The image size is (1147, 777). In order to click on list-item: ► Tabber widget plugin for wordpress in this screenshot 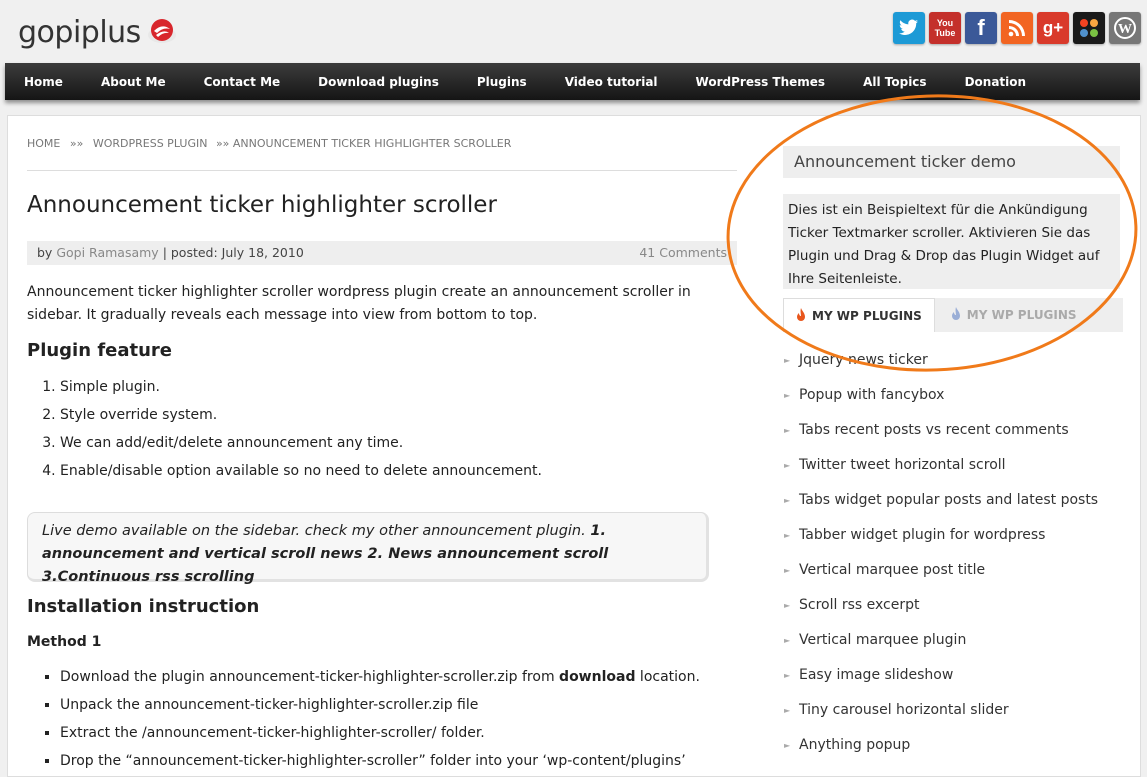, I will do `click(953, 535)`.